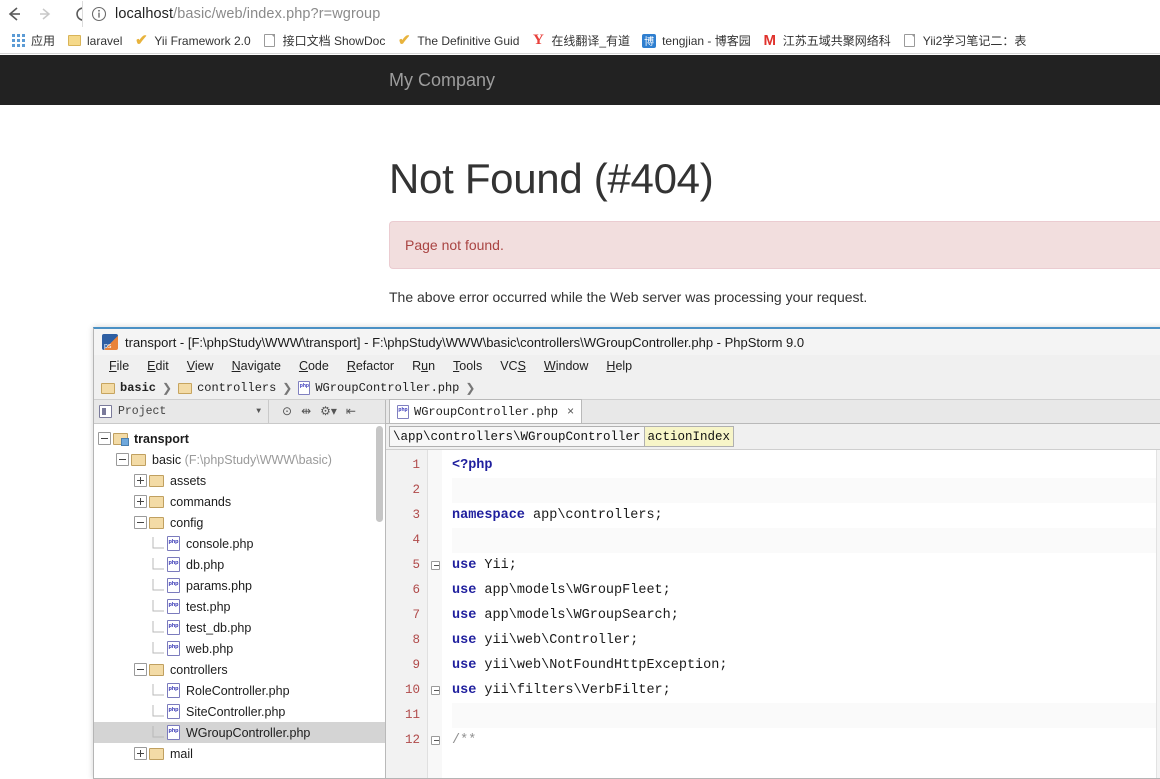 This screenshot has width=1160, height=779. Describe the element at coordinates (314, 366) in the screenshot. I see `menu-code: Code` at that location.